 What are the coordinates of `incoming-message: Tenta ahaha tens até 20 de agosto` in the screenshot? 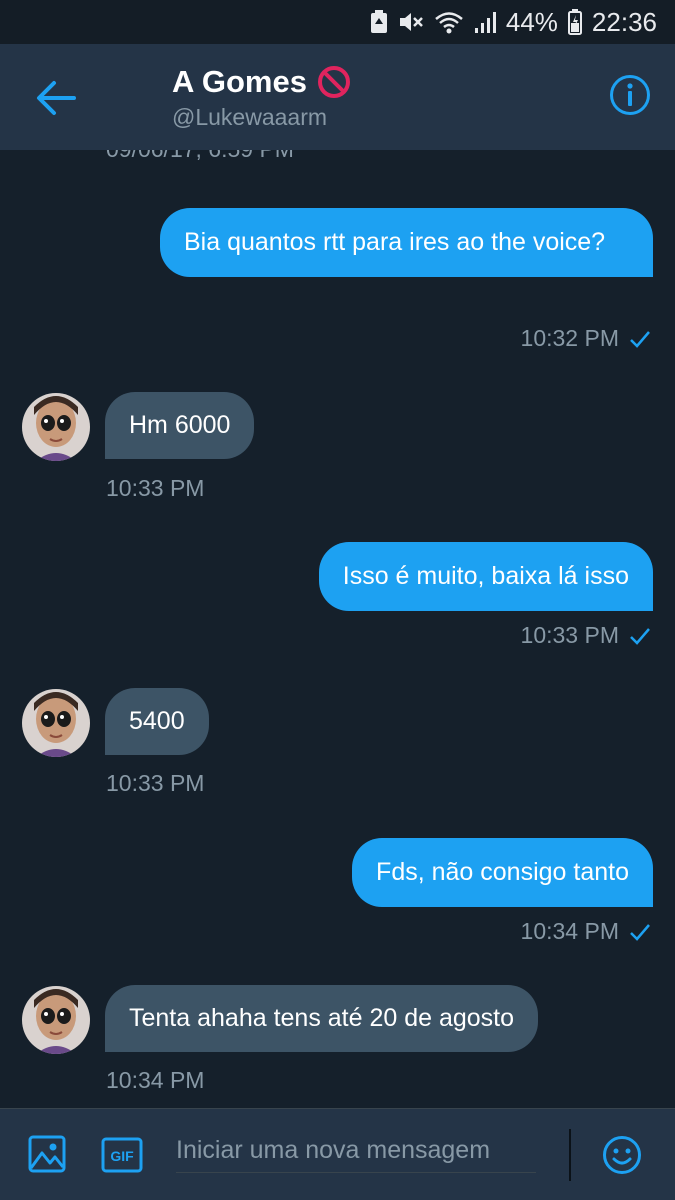 It's located at (322, 1018).